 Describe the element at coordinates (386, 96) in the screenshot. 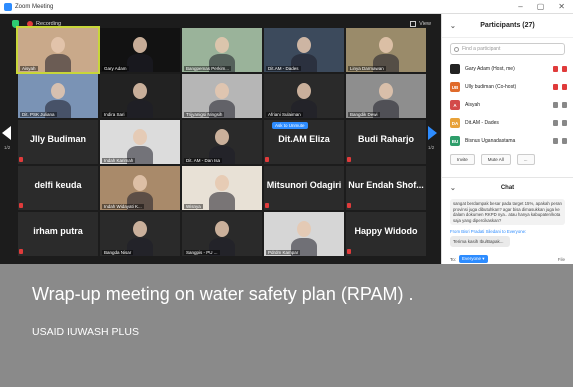

I see `video-tile: Bangdik Dewi` at that location.